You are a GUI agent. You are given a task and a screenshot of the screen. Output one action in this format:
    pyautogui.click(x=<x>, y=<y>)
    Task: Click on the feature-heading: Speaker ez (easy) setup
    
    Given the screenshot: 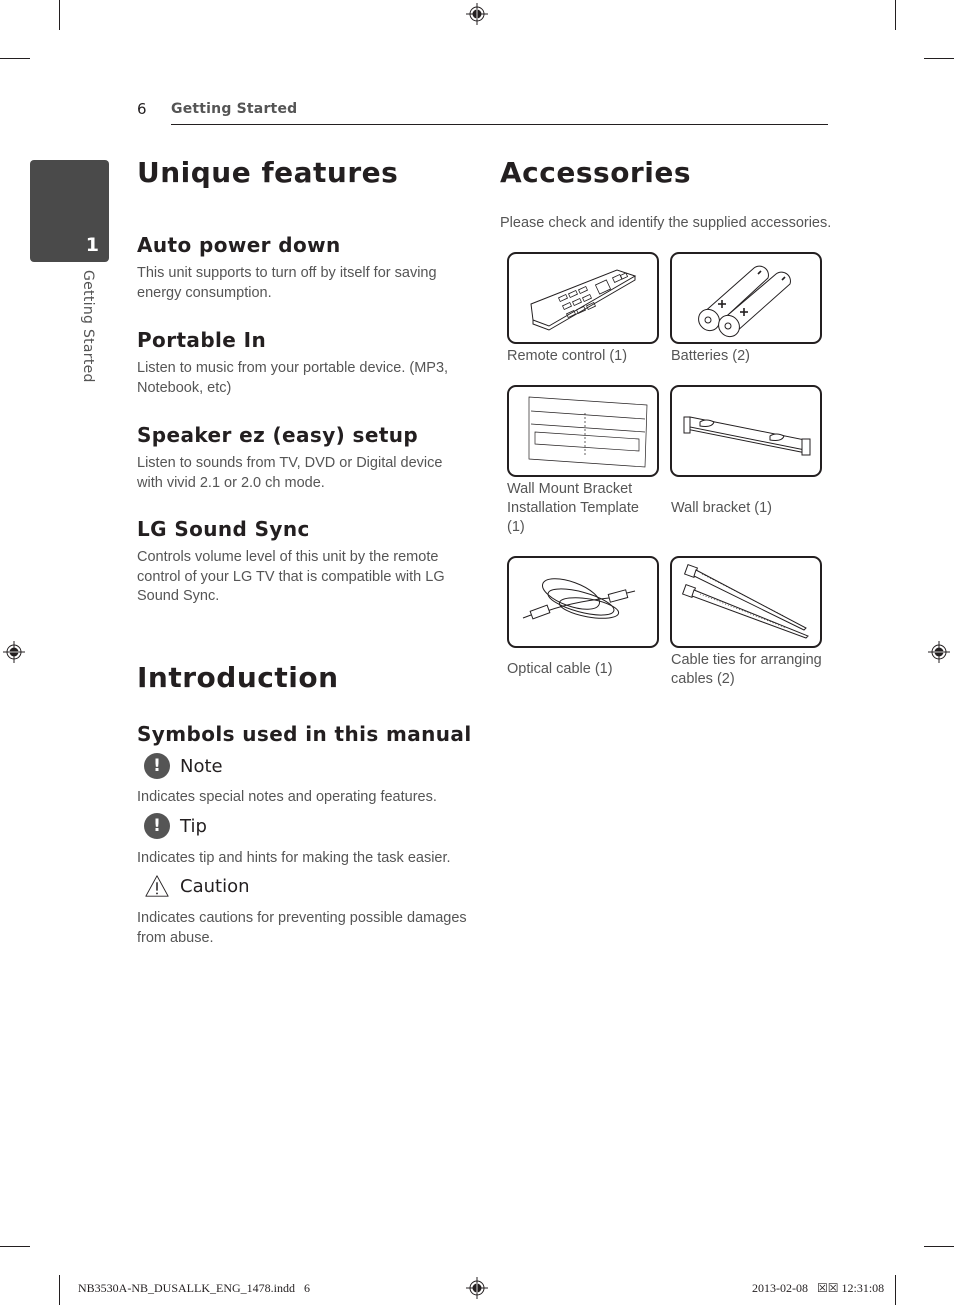 What is the action you would take?
    pyautogui.click(x=278, y=435)
    